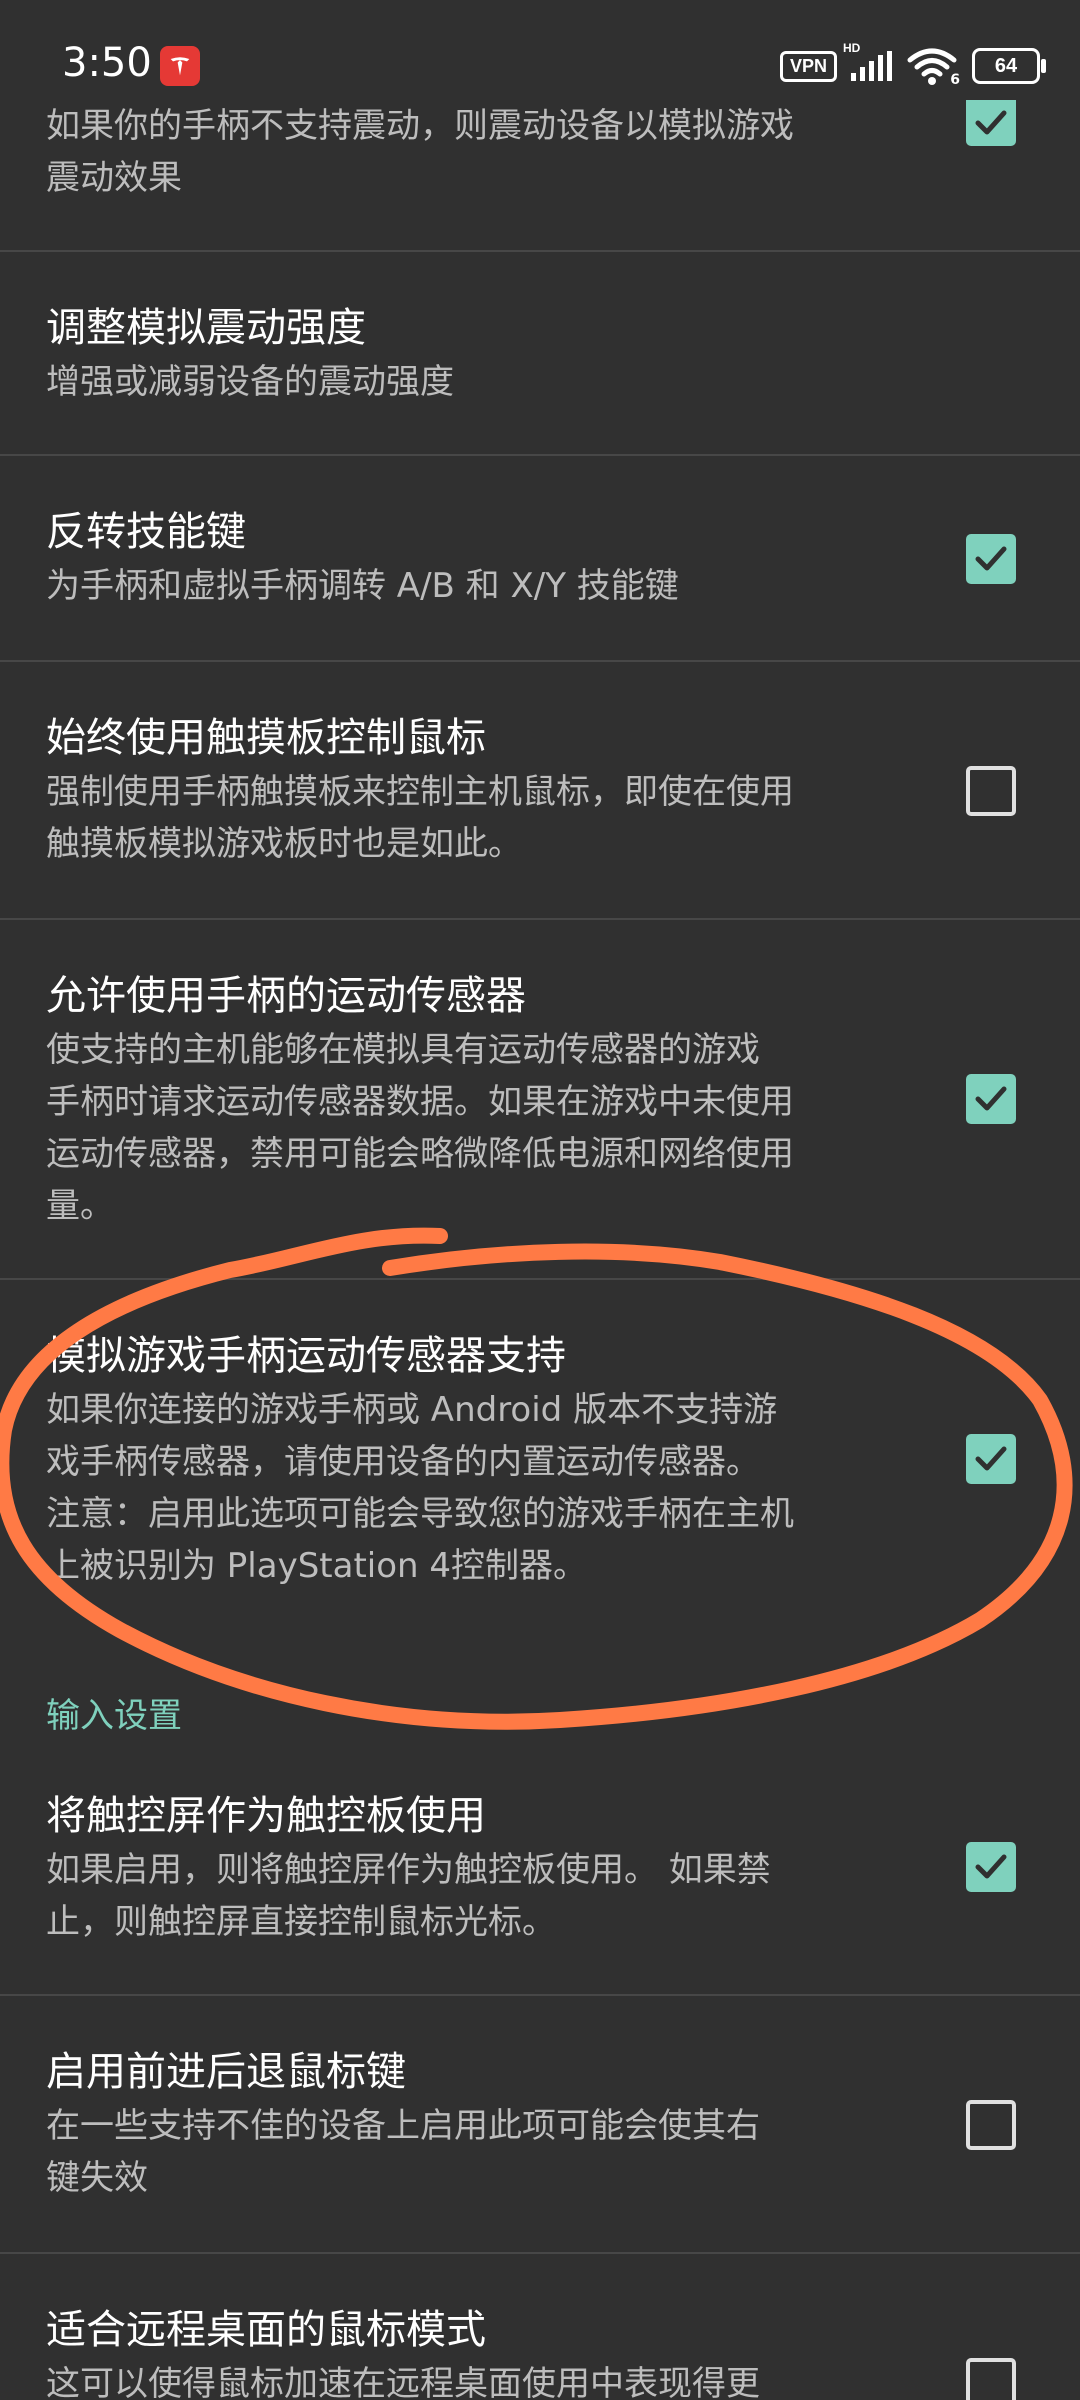 This screenshot has width=1080, height=2400. What do you see at coordinates (1006, 65) in the screenshot?
I see `battery-level: 64` at bounding box center [1006, 65].